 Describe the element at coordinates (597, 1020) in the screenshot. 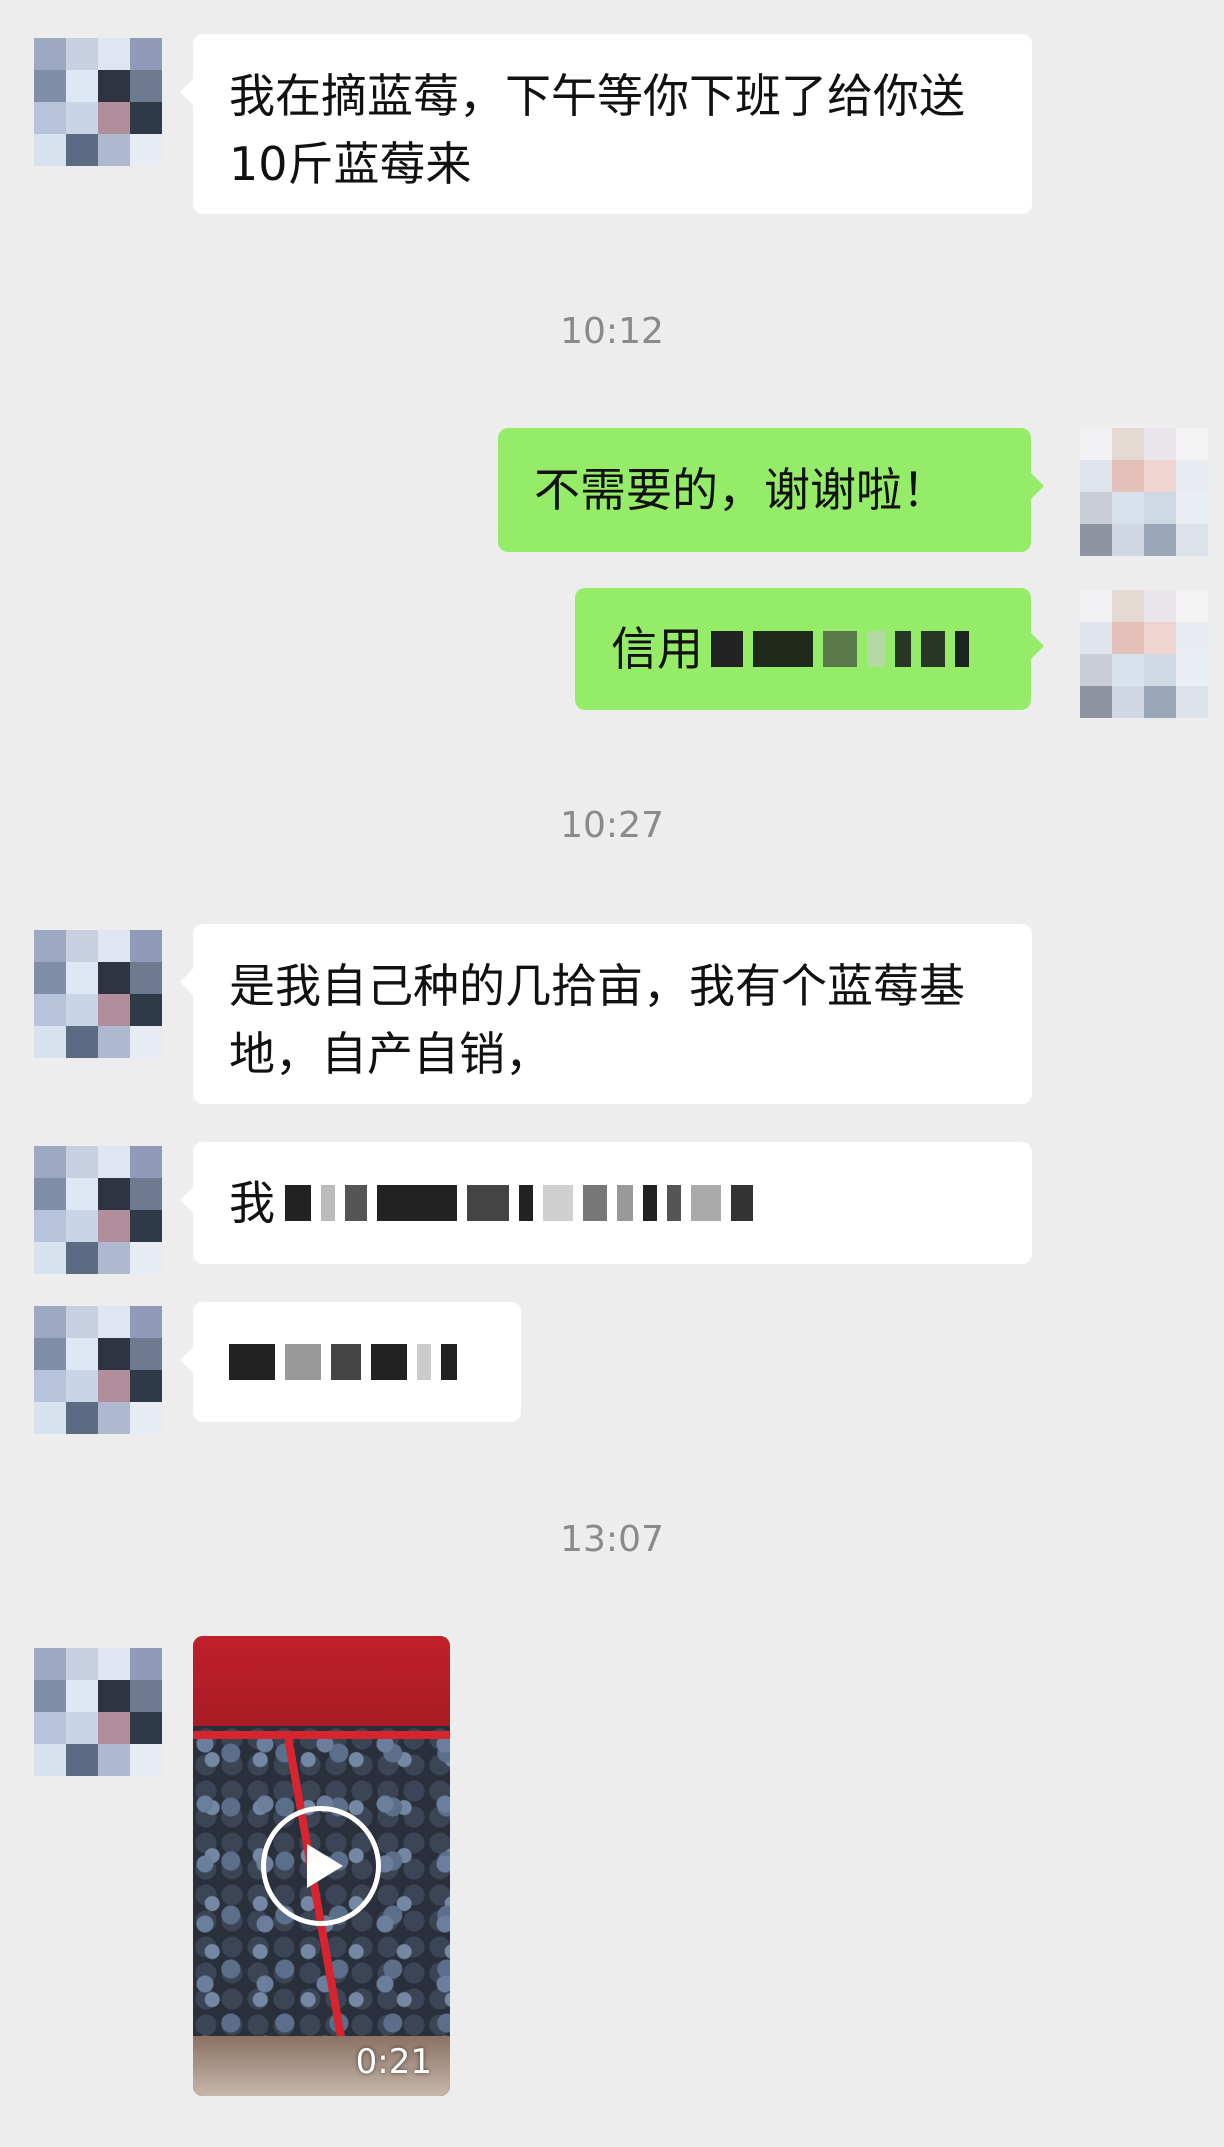

I see `message-text: 是我自己种的几拾亩，我有个蓝莓基地，自产自销，` at that location.